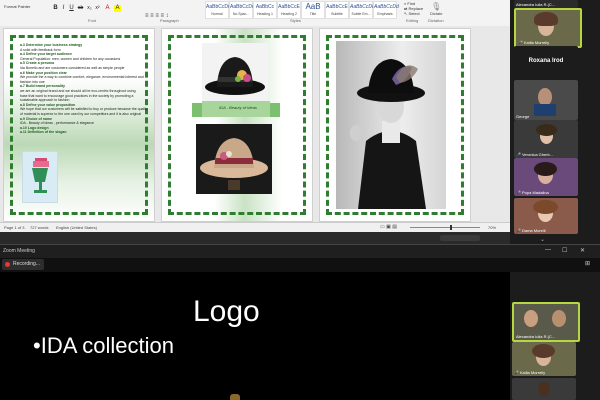  Describe the element at coordinates (535, 192) in the screenshot. I see `participant-name: Popa Madalina` at that location.